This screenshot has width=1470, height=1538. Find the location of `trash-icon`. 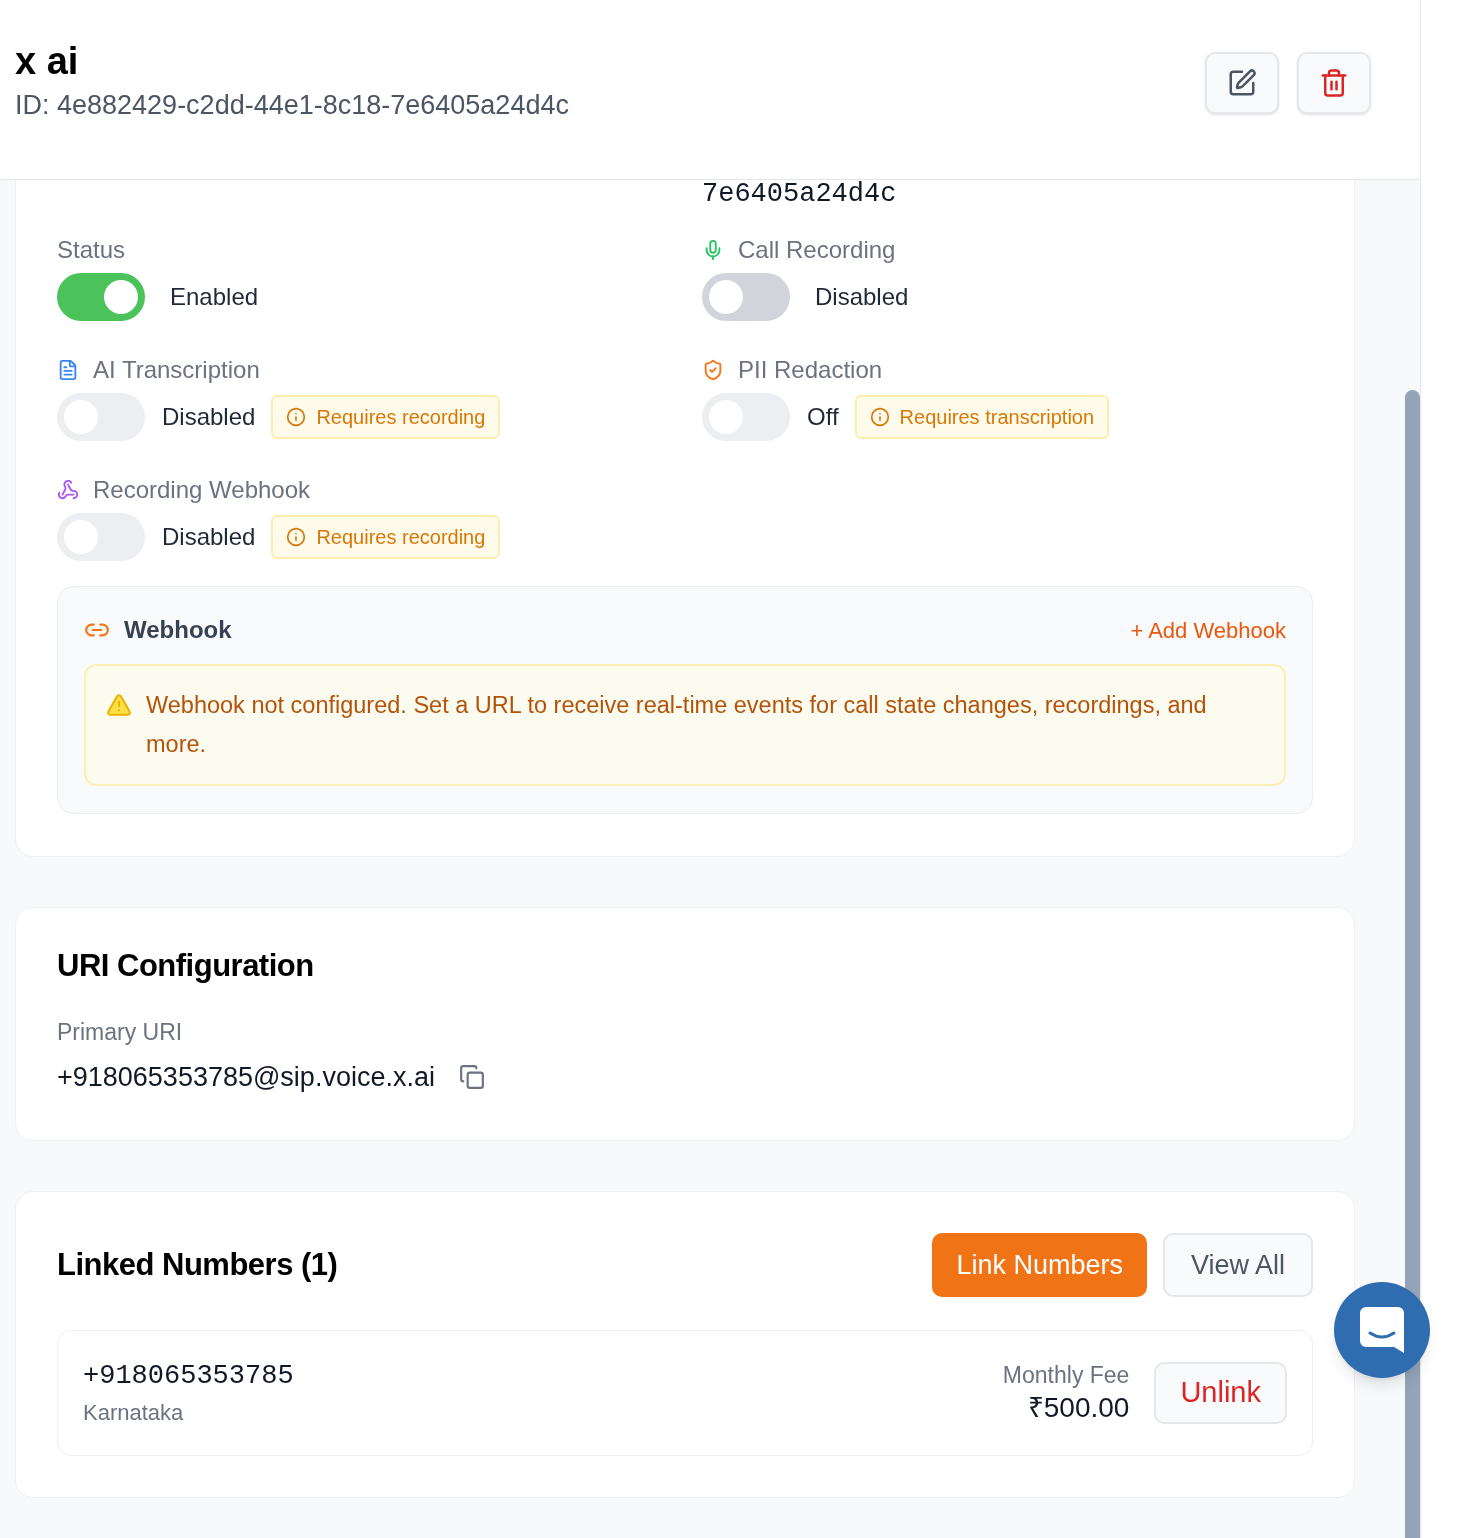

trash-icon is located at coordinates (1334, 83).